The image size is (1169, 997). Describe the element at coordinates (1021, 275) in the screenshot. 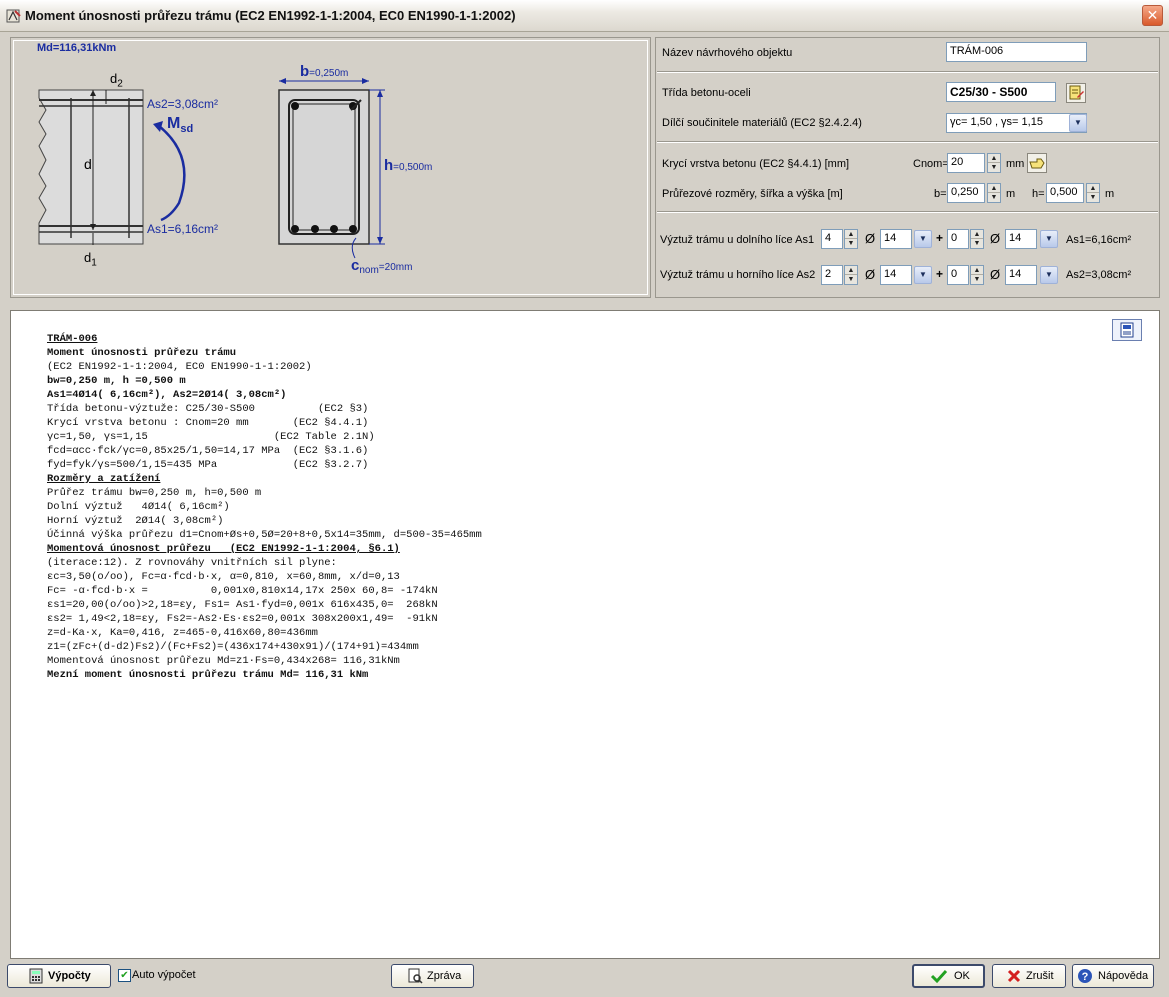

I see `top-diameter-2: 14` at that location.